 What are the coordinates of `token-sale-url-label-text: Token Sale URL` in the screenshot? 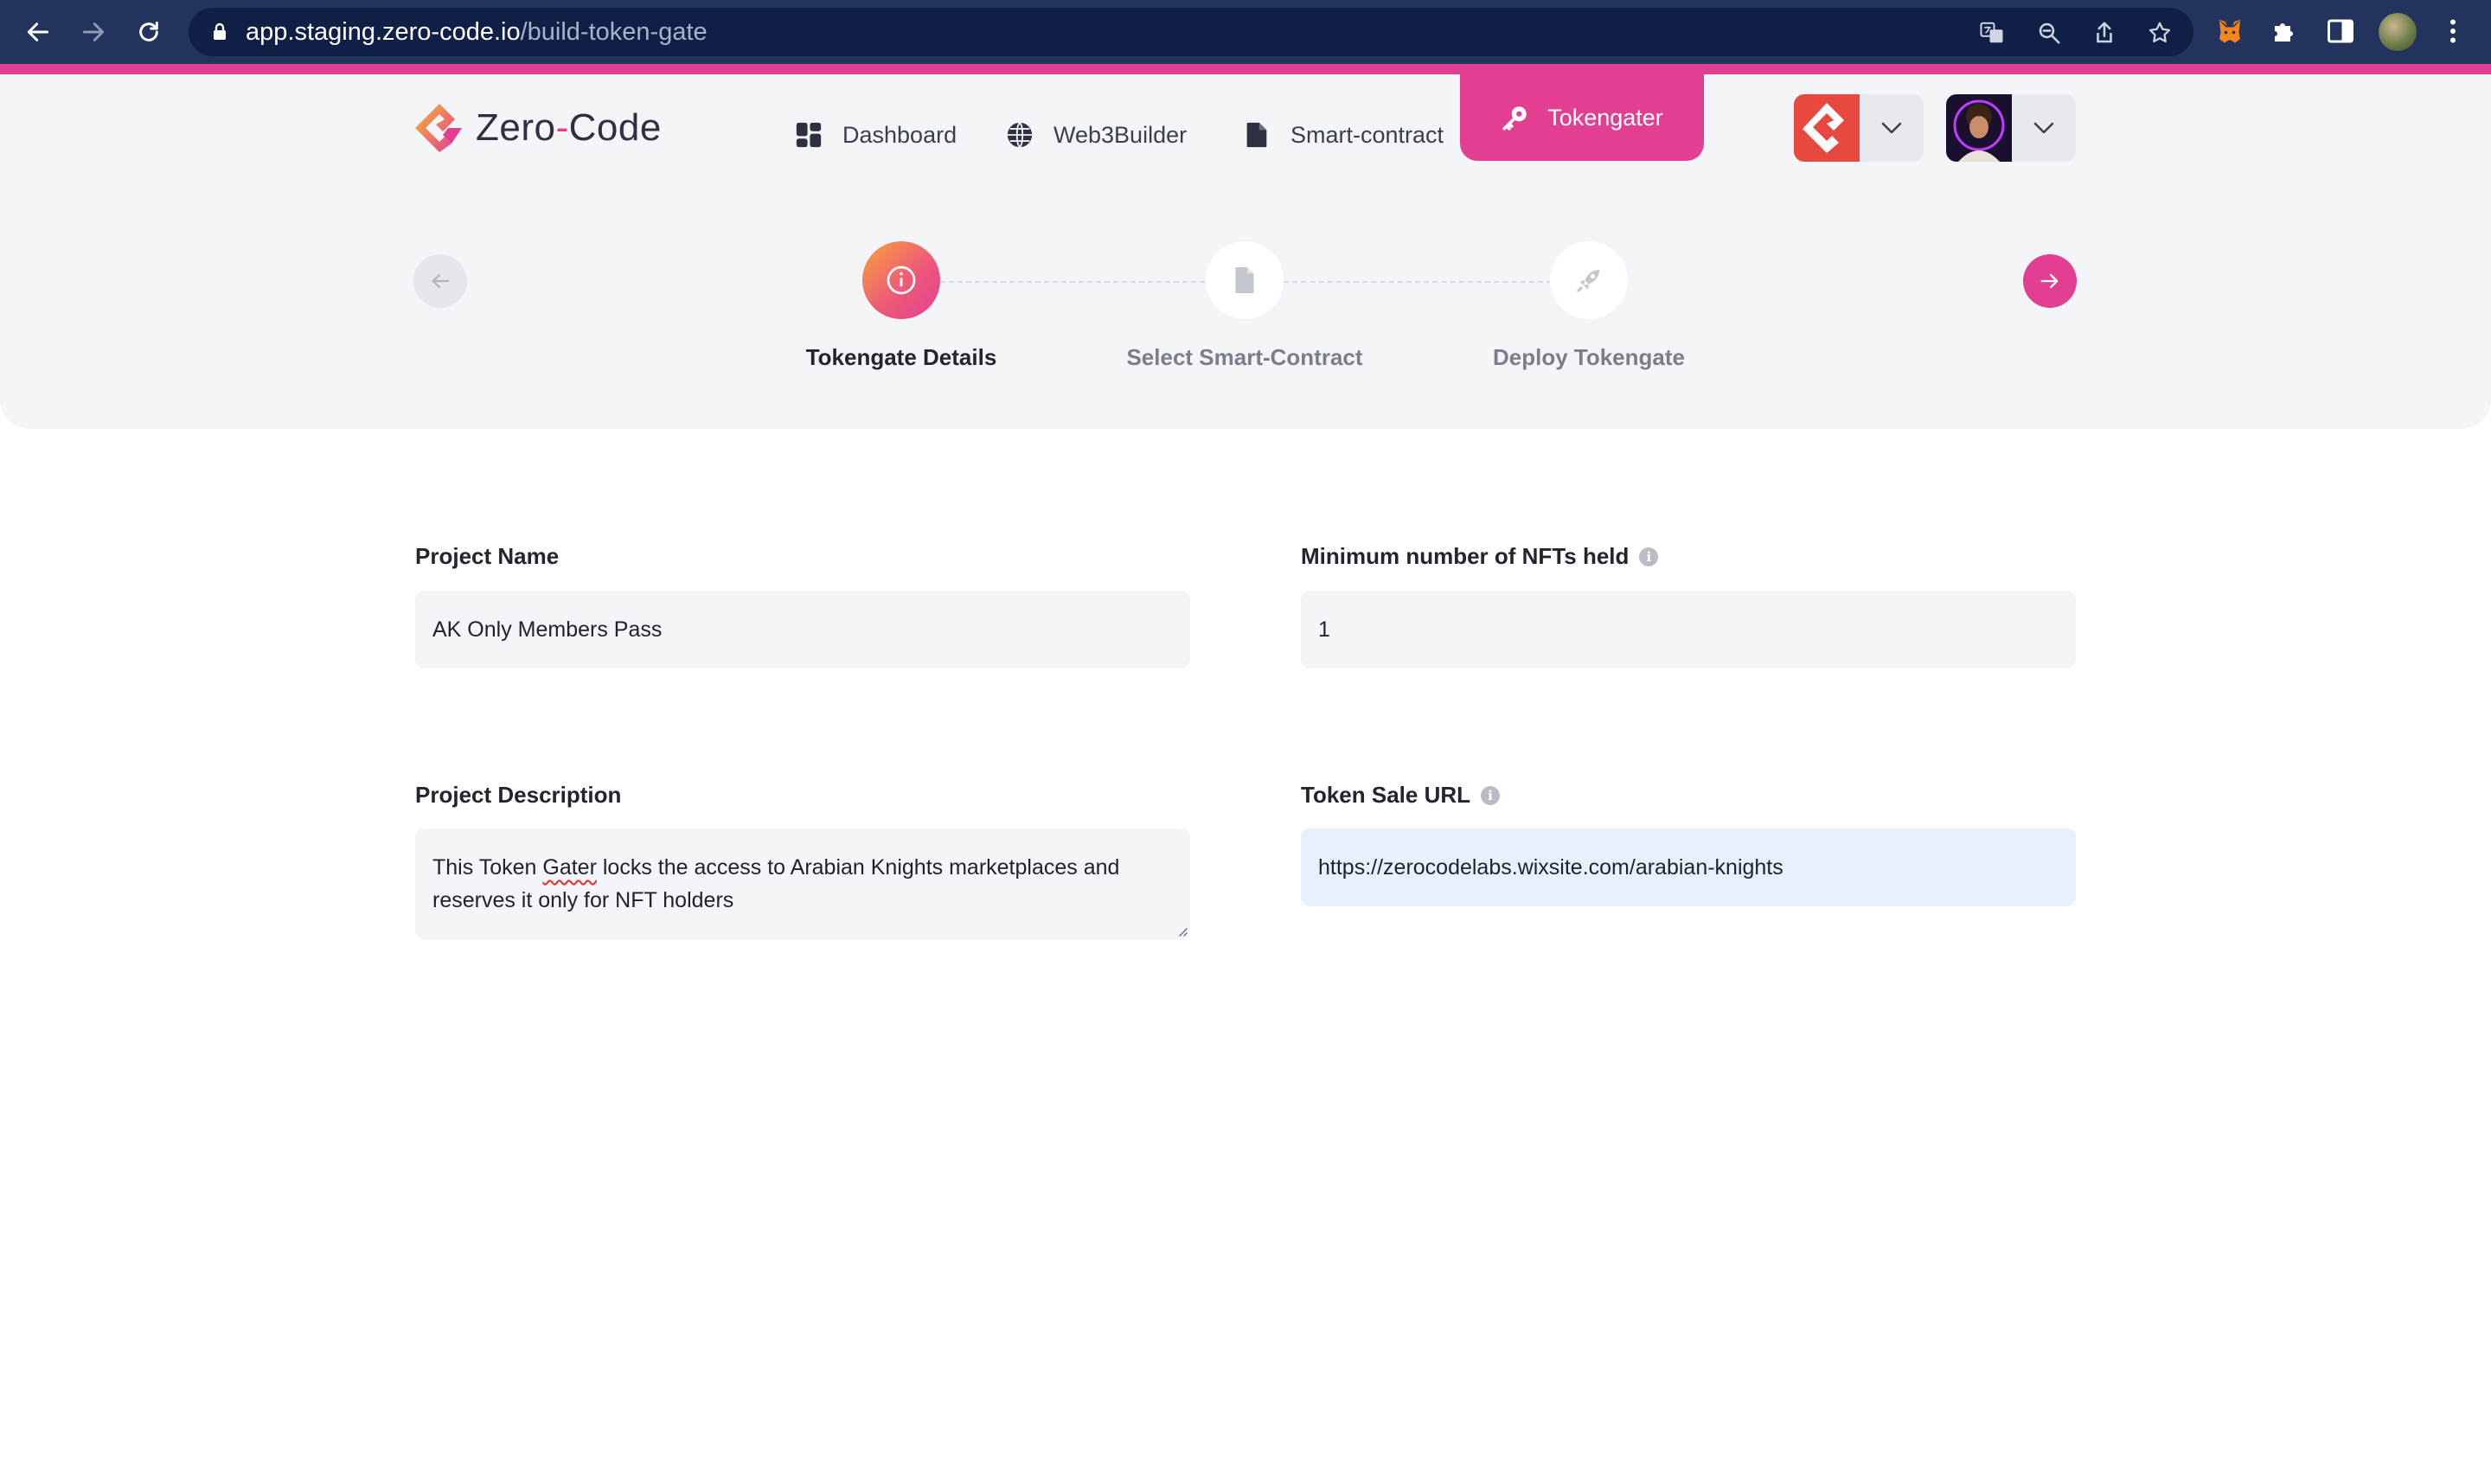 It's located at (1386, 795).